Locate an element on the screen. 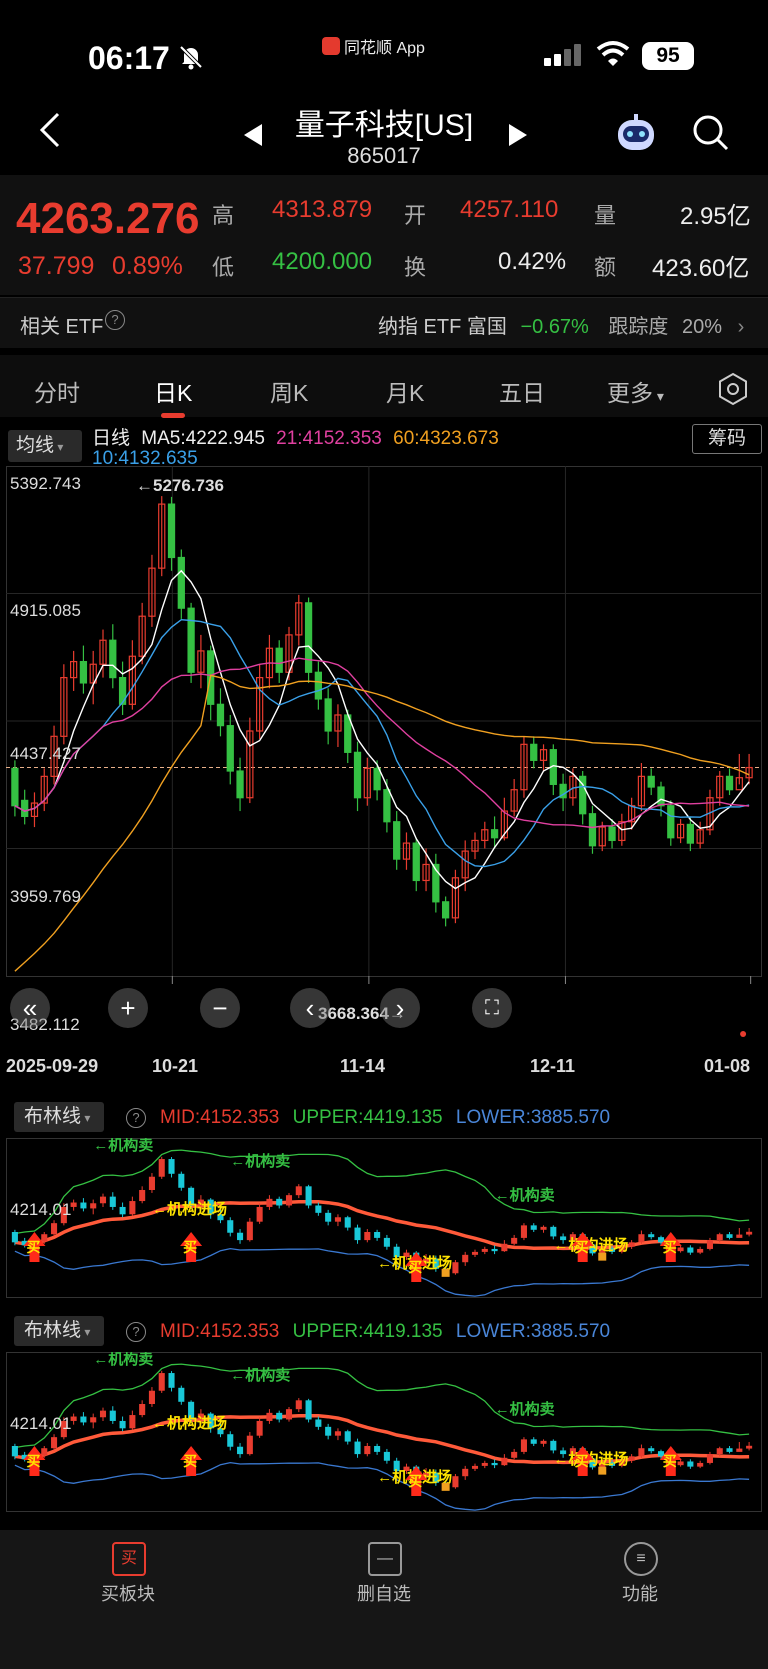 This screenshot has width=768, height=1669. bollinger-chart-2: ←机构卖←机构卖←机构卖←机构进场←机构进场←机构进场买买买买买 is located at coordinates (384, 1432).